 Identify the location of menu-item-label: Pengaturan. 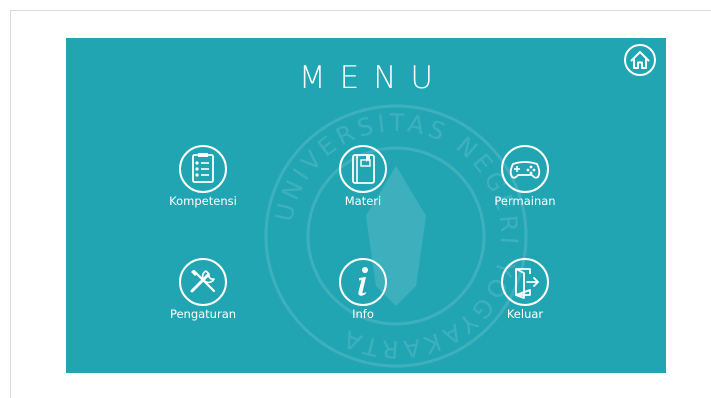
(203, 314).